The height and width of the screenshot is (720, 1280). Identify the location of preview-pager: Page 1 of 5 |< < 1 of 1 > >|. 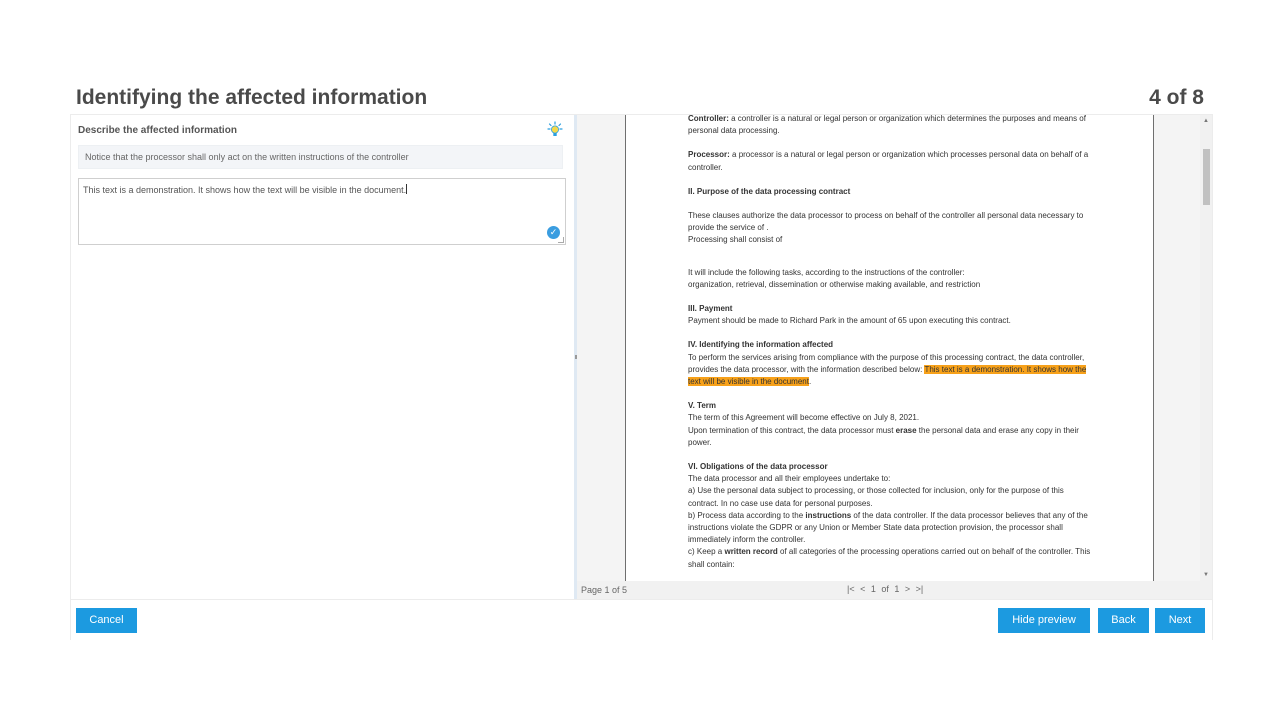
(894, 590).